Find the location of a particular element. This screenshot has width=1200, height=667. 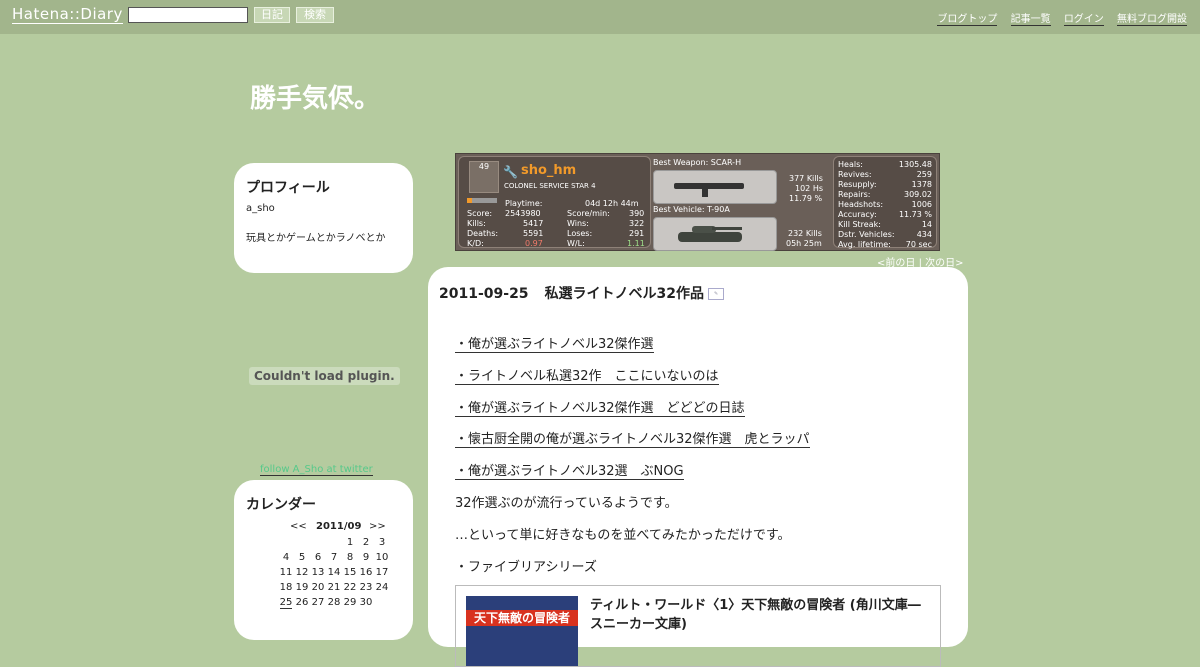

stat-value: 1006 is located at coordinates (921, 204).